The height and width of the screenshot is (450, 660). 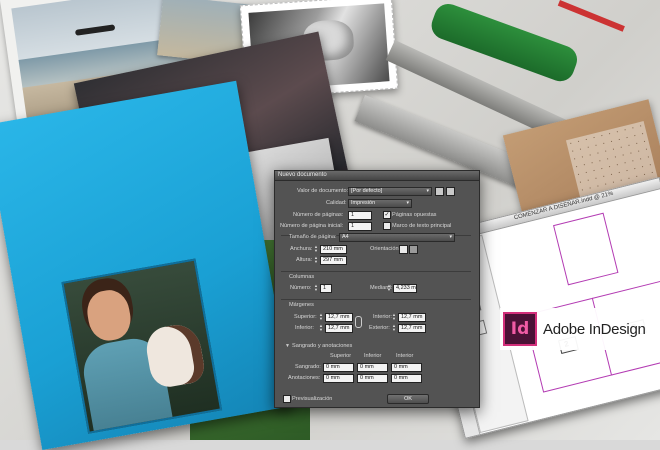 I want to click on columns-number-label: Número:, so click(x=301, y=288).